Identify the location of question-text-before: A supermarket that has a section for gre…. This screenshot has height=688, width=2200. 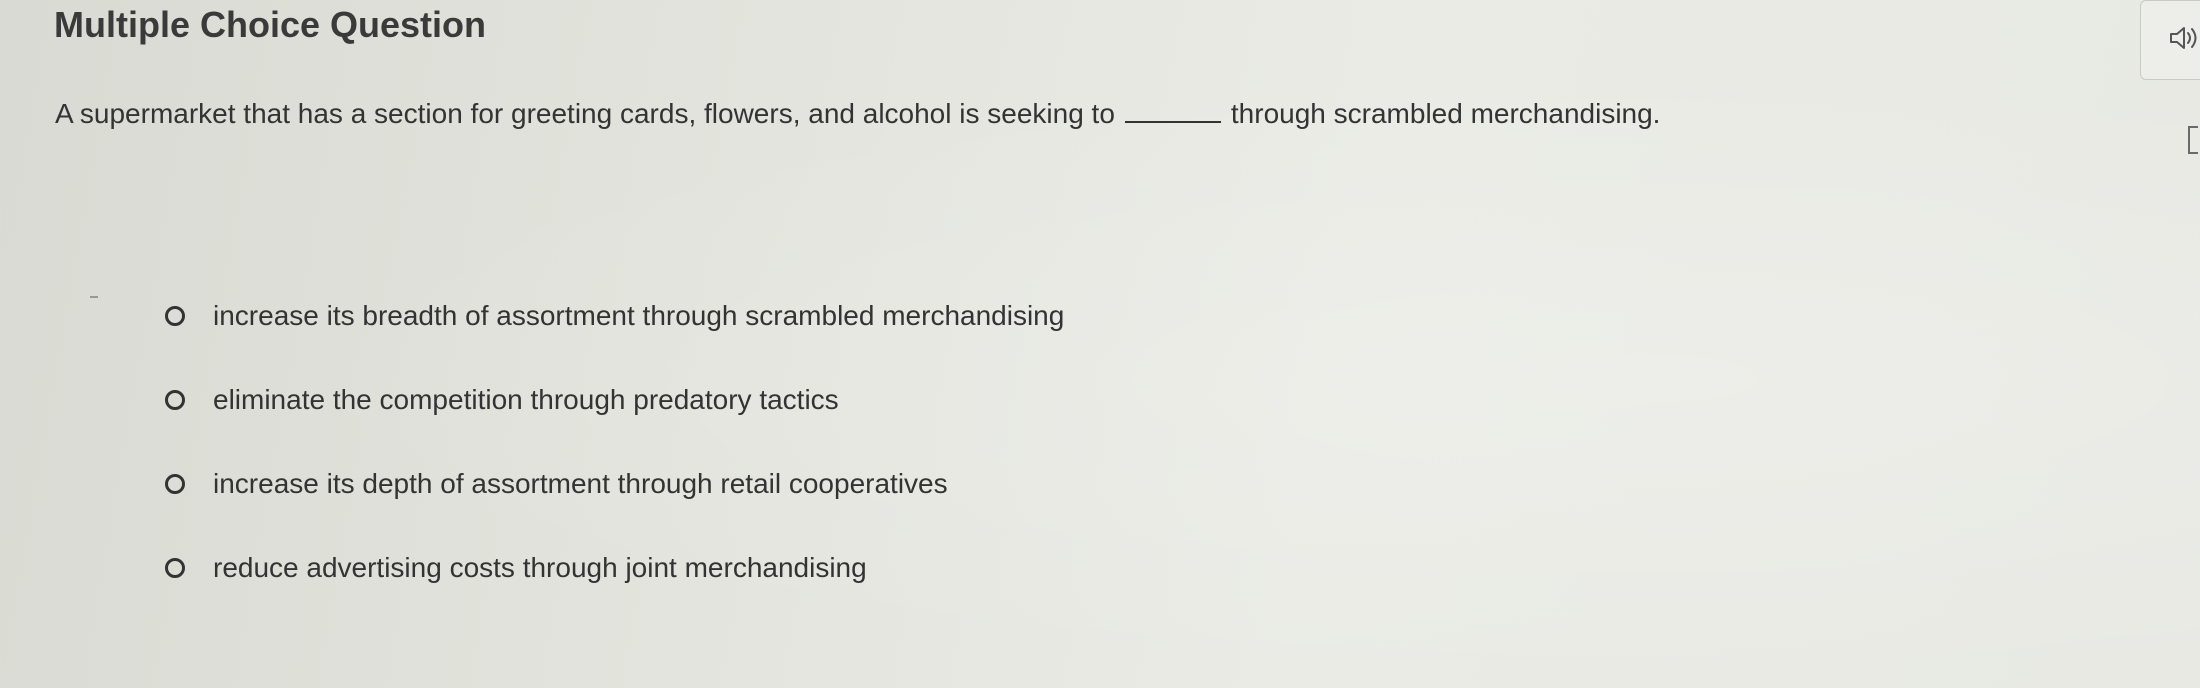
(585, 113).